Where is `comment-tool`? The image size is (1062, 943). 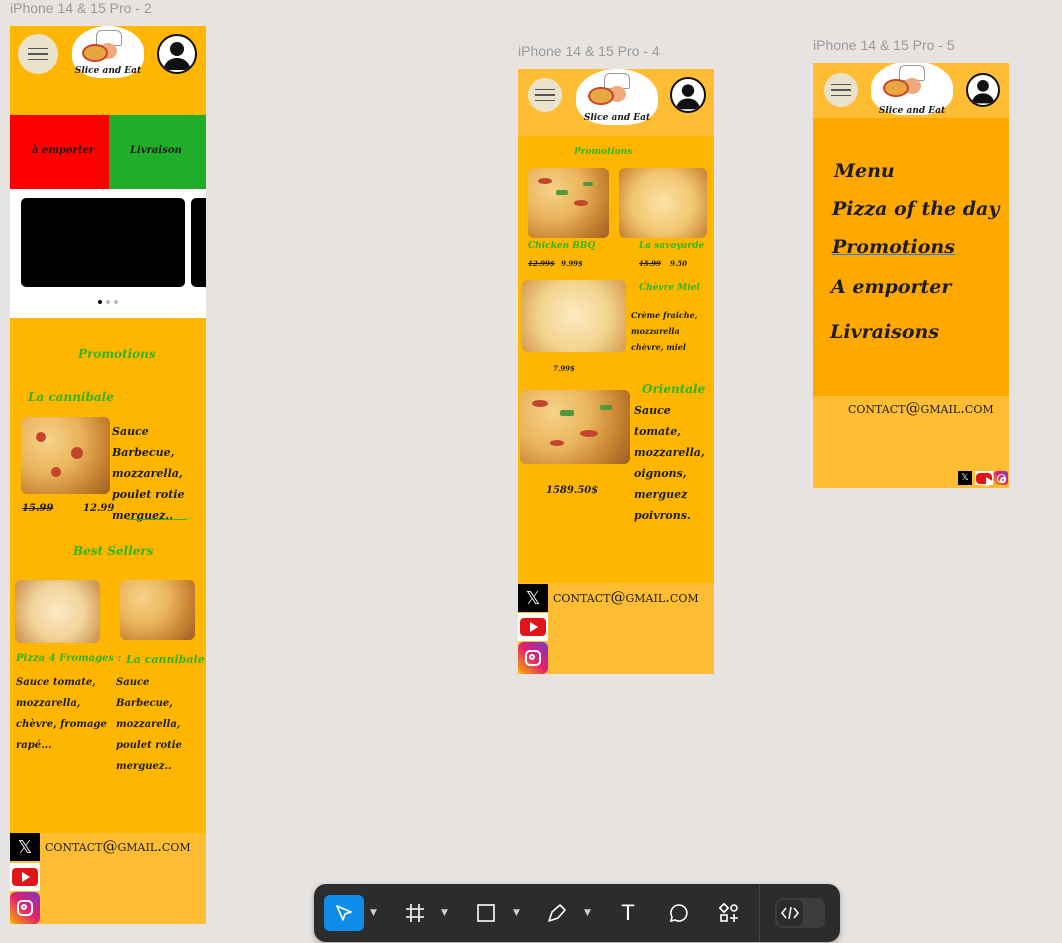 comment-tool is located at coordinates (679, 913).